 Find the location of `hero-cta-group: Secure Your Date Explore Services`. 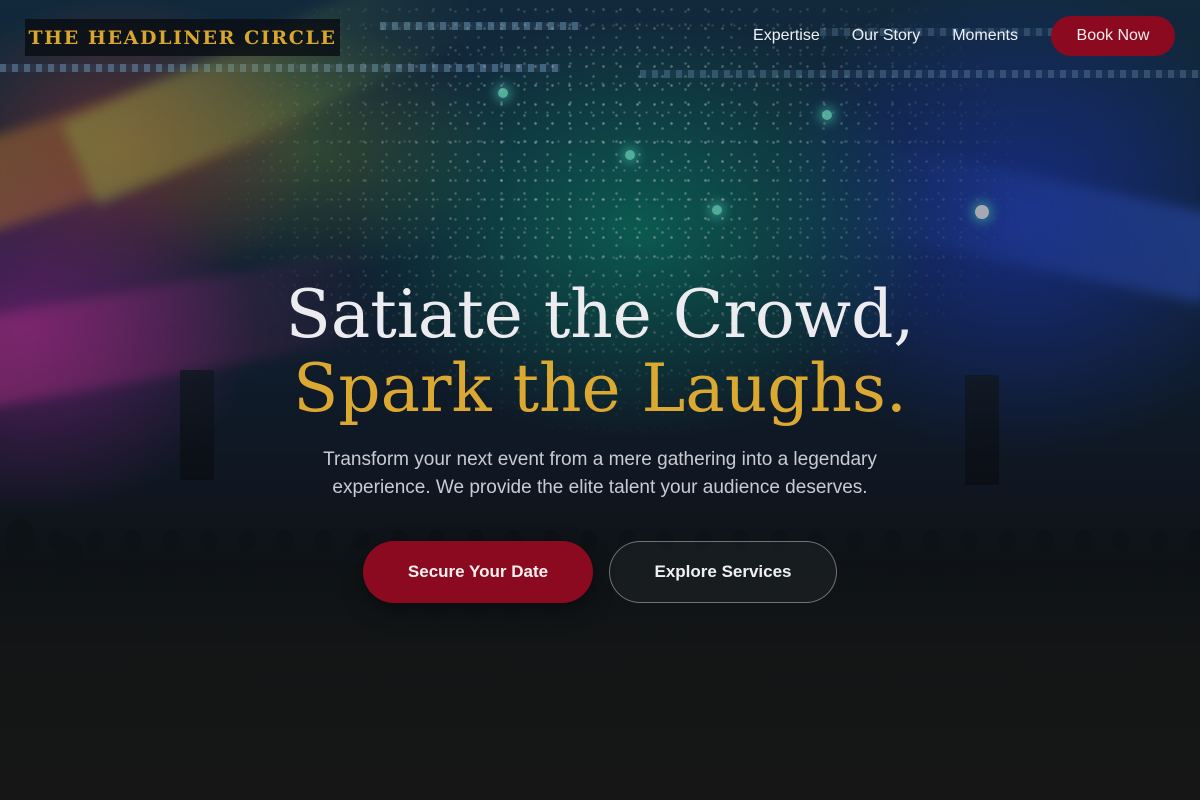

hero-cta-group: Secure Your Date Explore Services is located at coordinates (600, 572).